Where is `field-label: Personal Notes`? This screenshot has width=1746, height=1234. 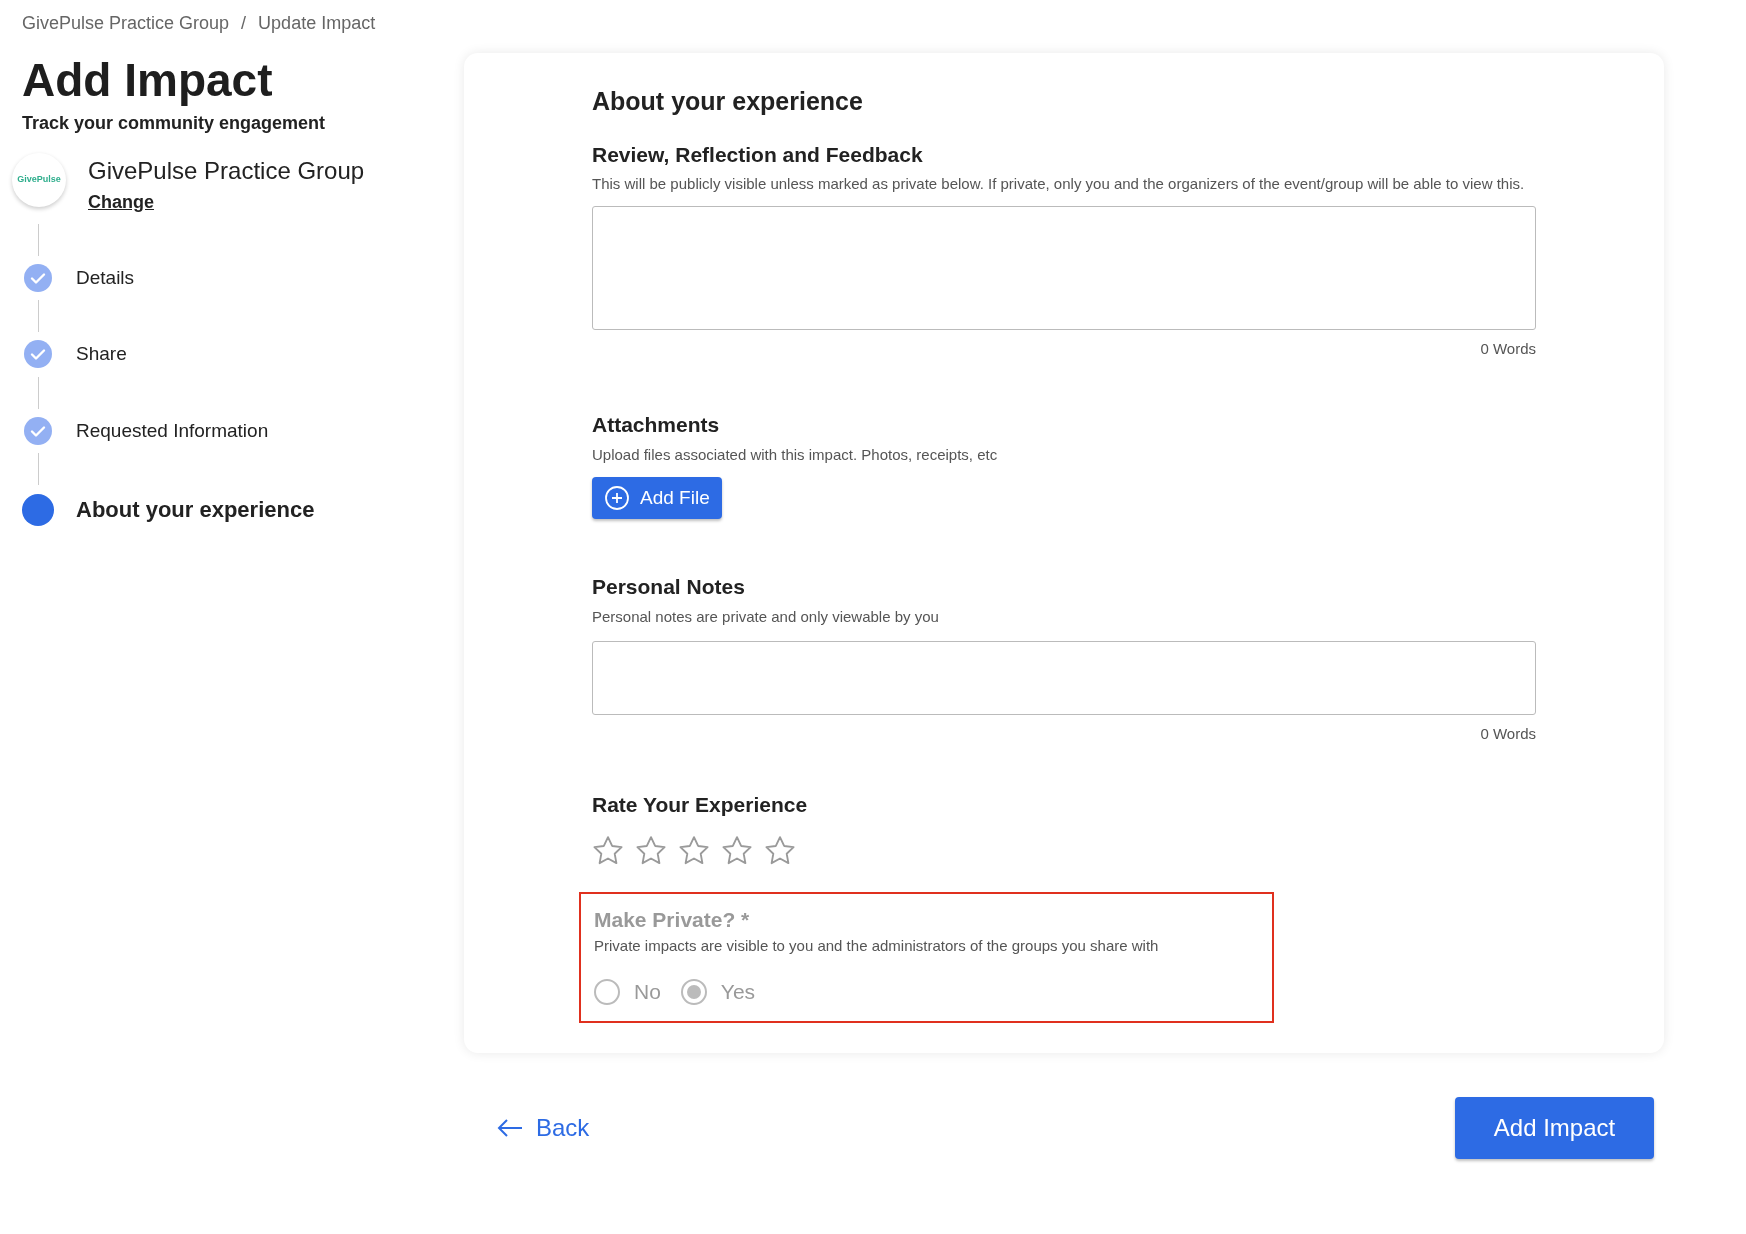
field-label: Personal Notes is located at coordinates (669, 586).